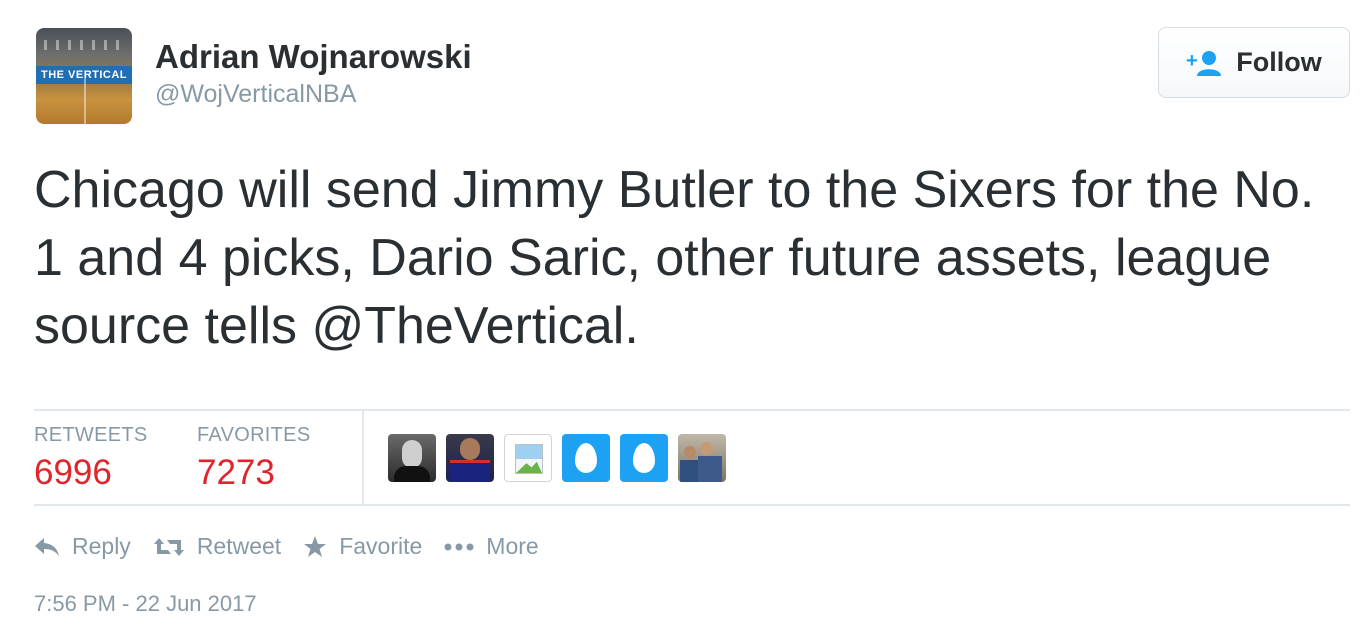 The image size is (1370, 626). What do you see at coordinates (297, 546) in the screenshot?
I see `tweet-actions: Reply Retweet Favorite More` at bounding box center [297, 546].